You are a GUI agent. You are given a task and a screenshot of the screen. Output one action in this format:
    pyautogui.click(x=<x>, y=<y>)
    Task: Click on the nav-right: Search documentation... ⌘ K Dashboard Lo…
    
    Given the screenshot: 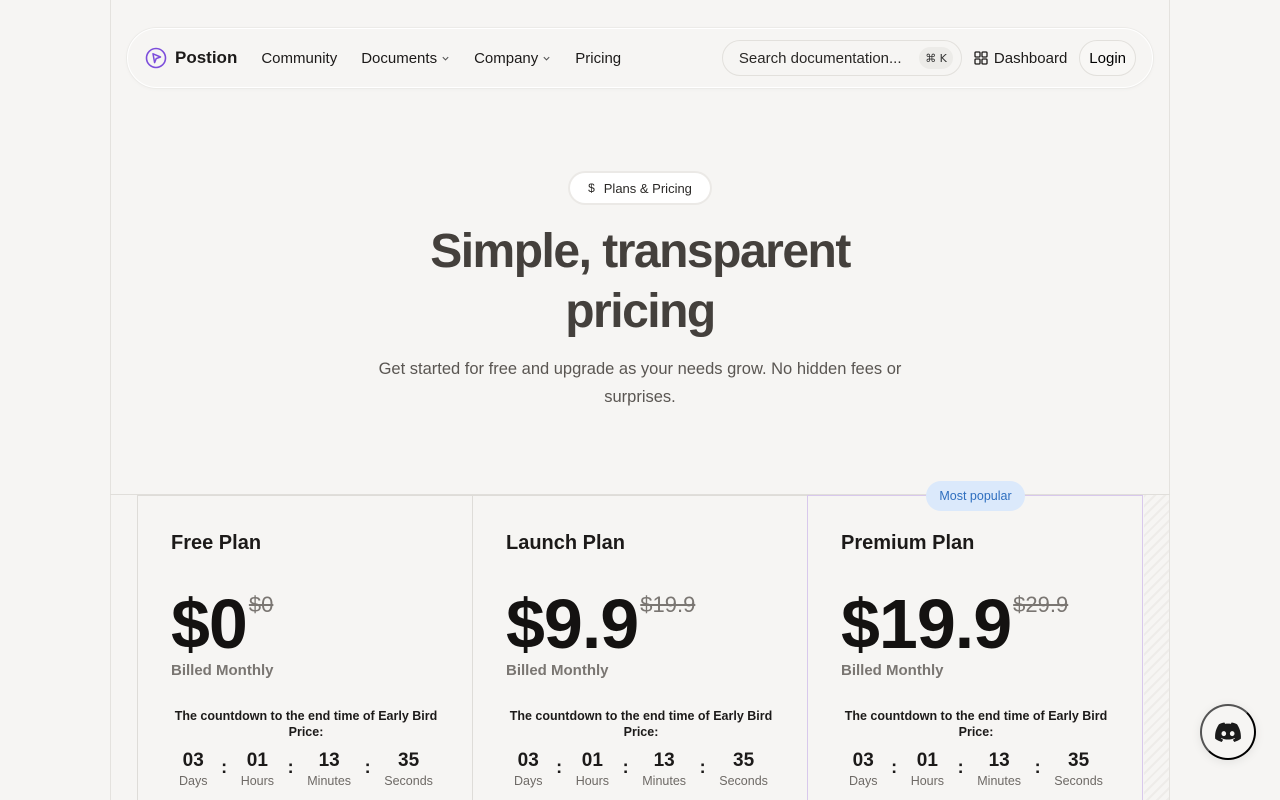 What is the action you would take?
    pyautogui.click(x=928, y=58)
    